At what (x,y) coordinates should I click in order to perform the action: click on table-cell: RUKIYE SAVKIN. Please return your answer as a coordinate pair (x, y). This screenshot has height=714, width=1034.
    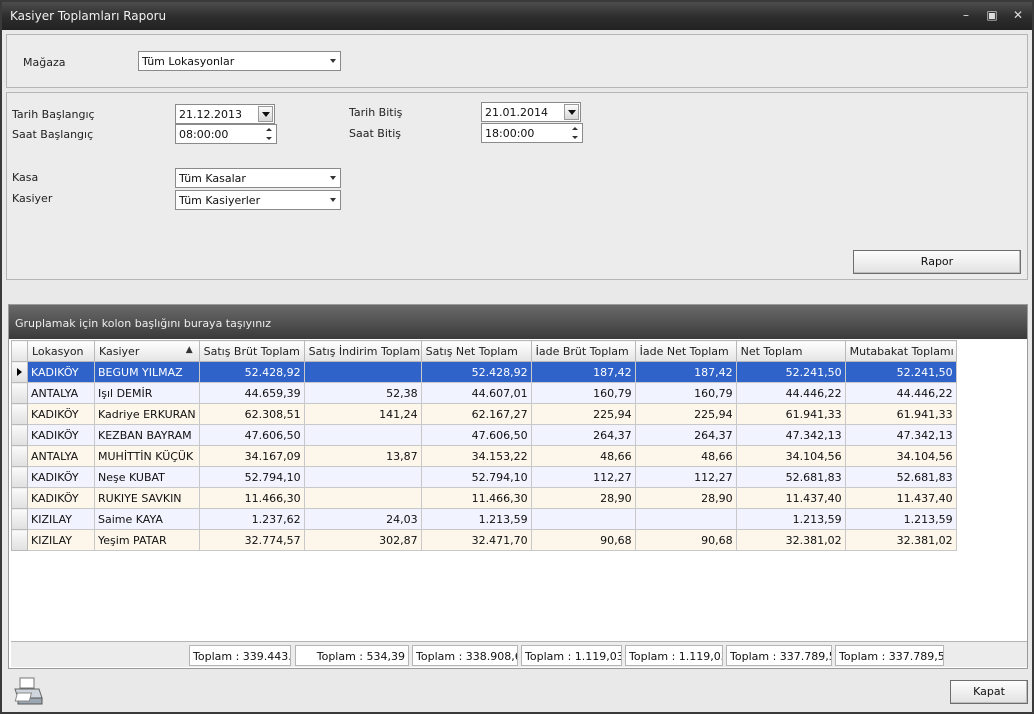
    Looking at the image, I should click on (147, 498).